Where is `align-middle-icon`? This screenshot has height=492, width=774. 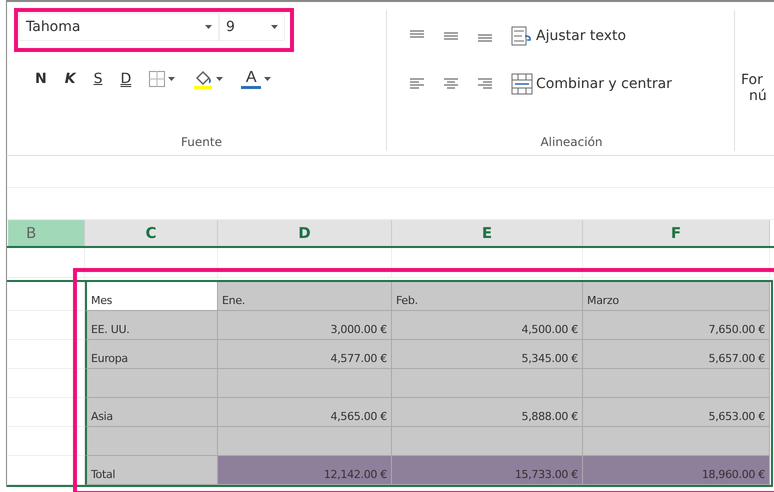
align-middle-icon is located at coordinates (451, 36).